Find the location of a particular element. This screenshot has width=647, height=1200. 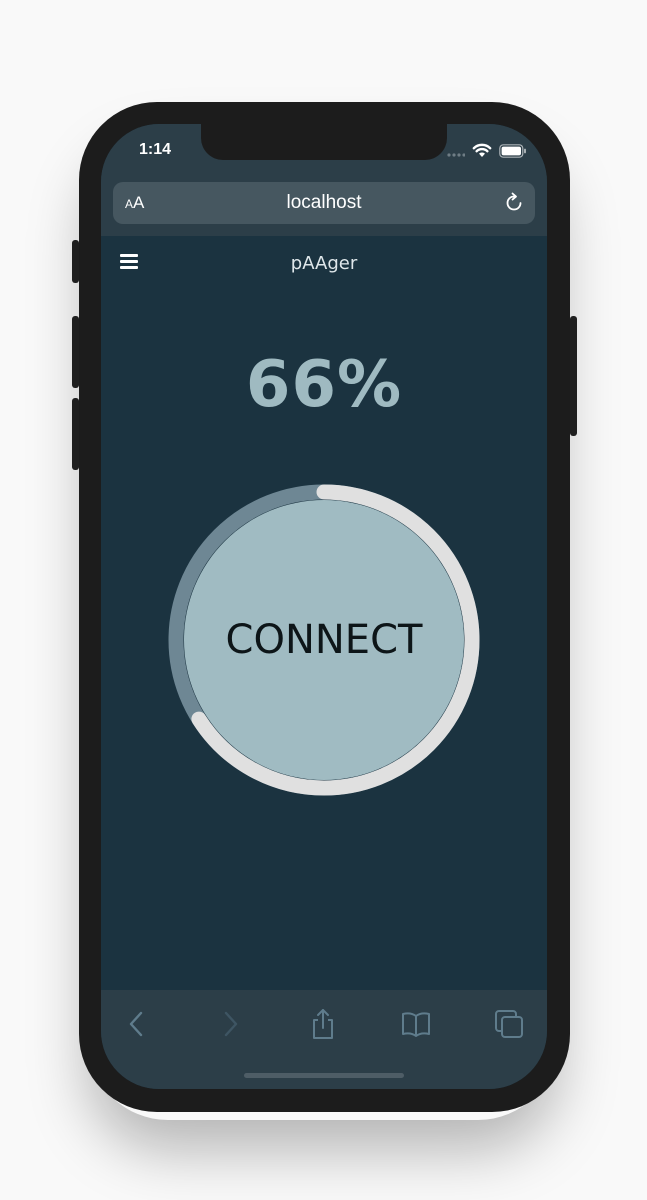

browser-address-bar: AA localhost is located at coordinates (324, 208).